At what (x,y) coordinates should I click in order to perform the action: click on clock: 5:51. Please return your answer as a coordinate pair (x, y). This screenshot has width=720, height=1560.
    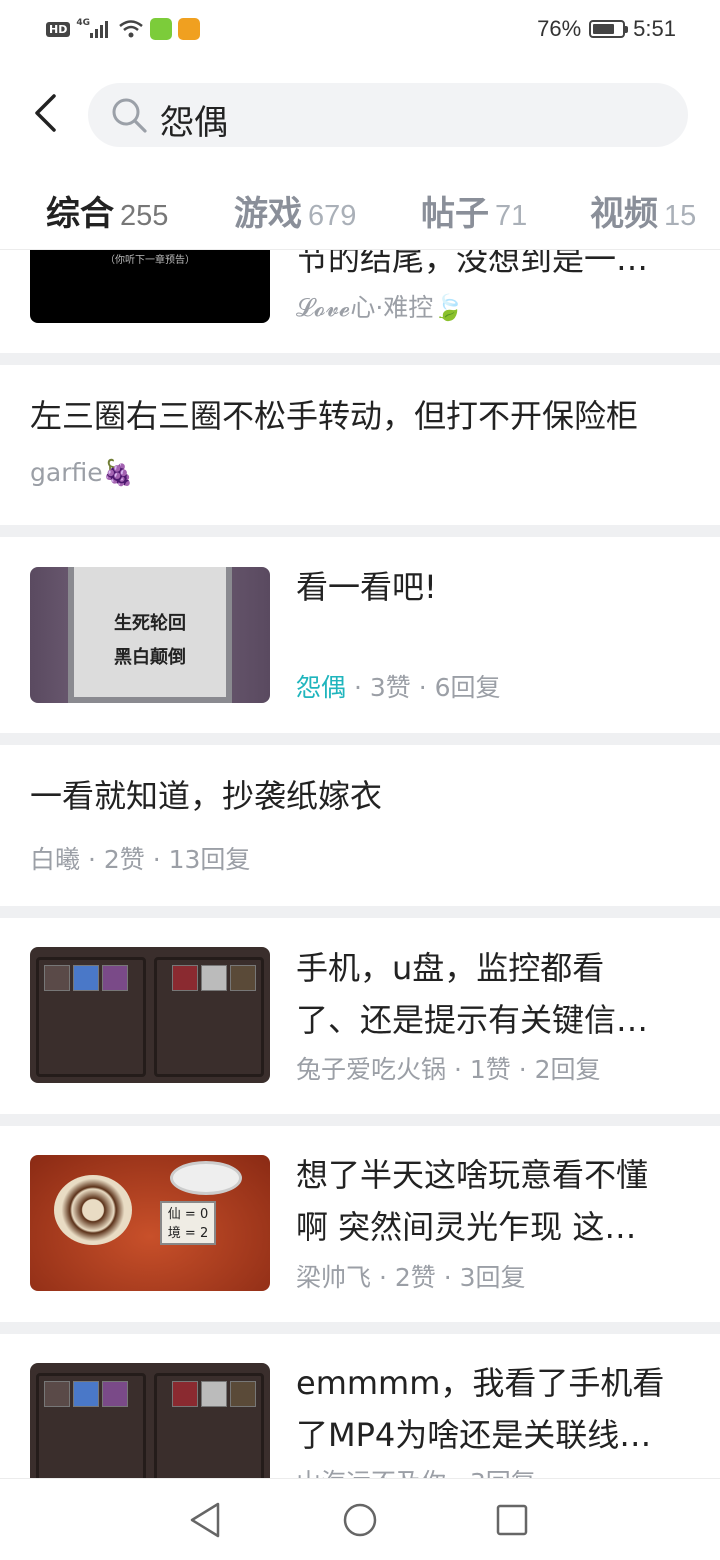
    Looking at the image, I should click on (654, 28).